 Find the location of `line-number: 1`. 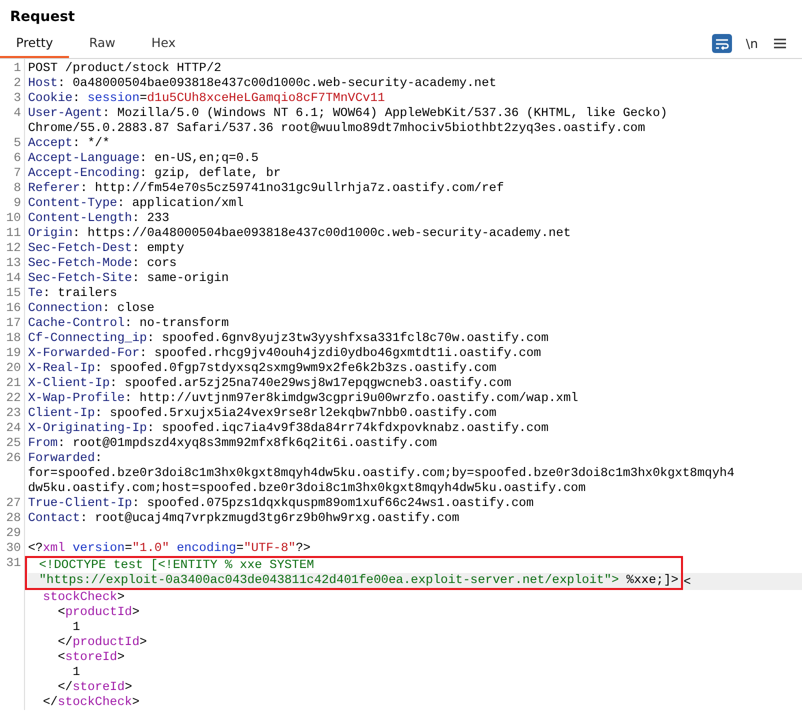

line-number: 1 is located at coordinates (17, 68).